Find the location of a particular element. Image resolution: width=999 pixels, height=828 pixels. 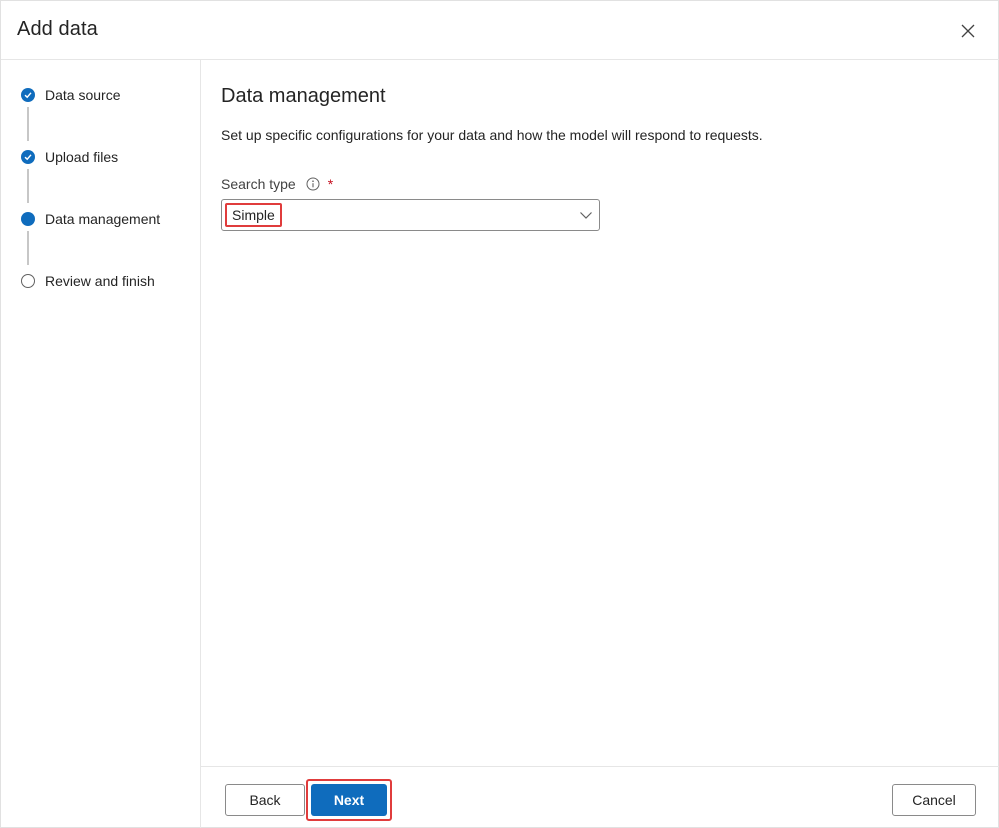

close-icon is located at coordinates (968, 31).